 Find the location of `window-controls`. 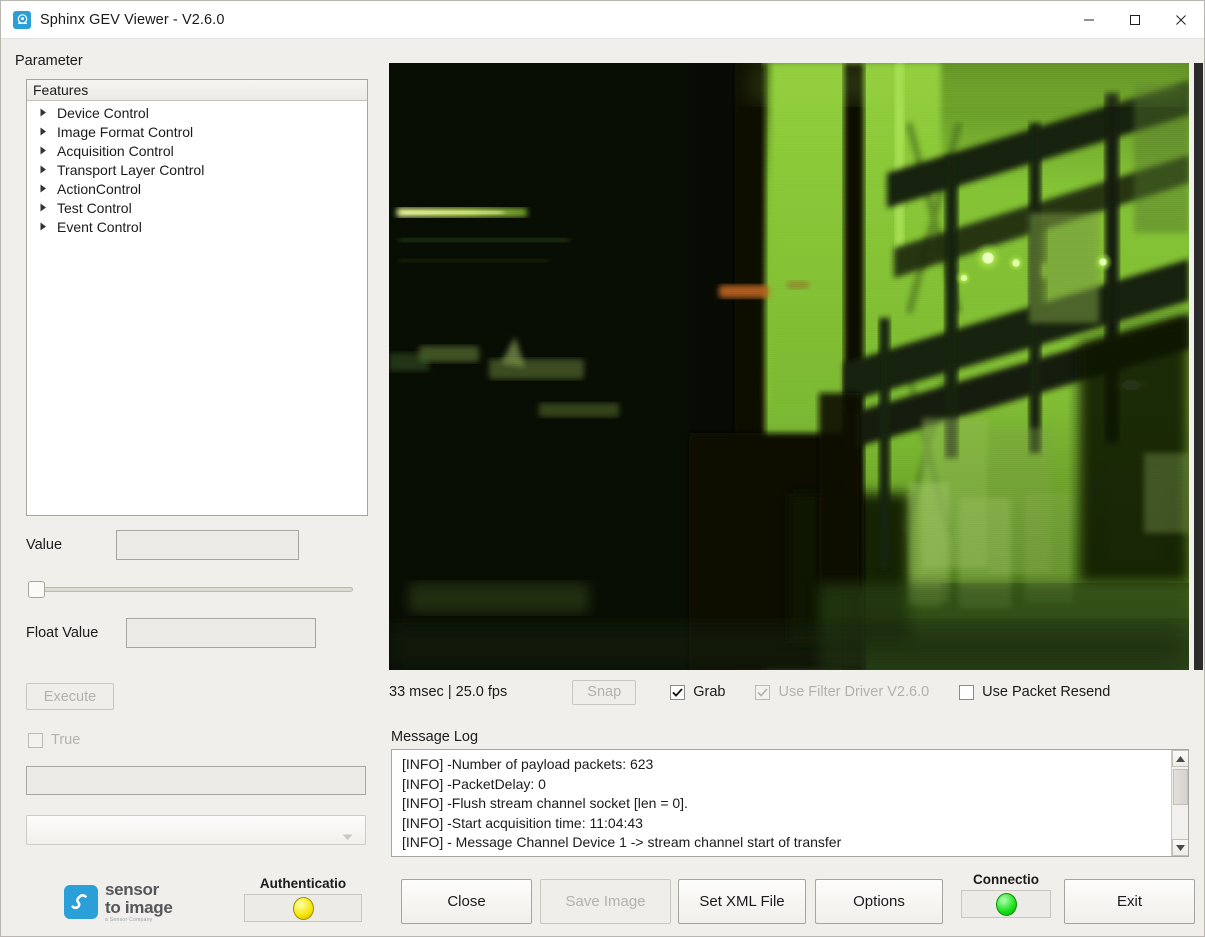

window-controls is located at coordinates (1135, 19).